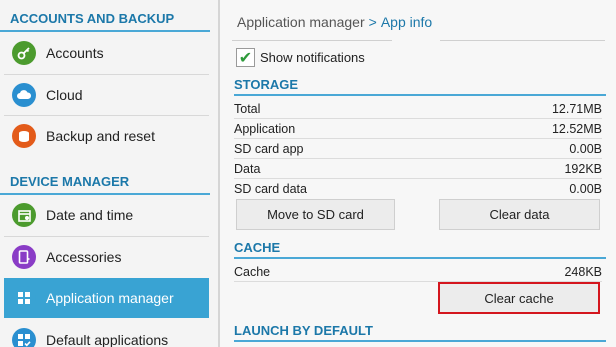  What do you see at coordinates (315, 214) in the screenshot?
I see `move-to-sd-card-button: Move to SD card` at bounding box center [315, 214].